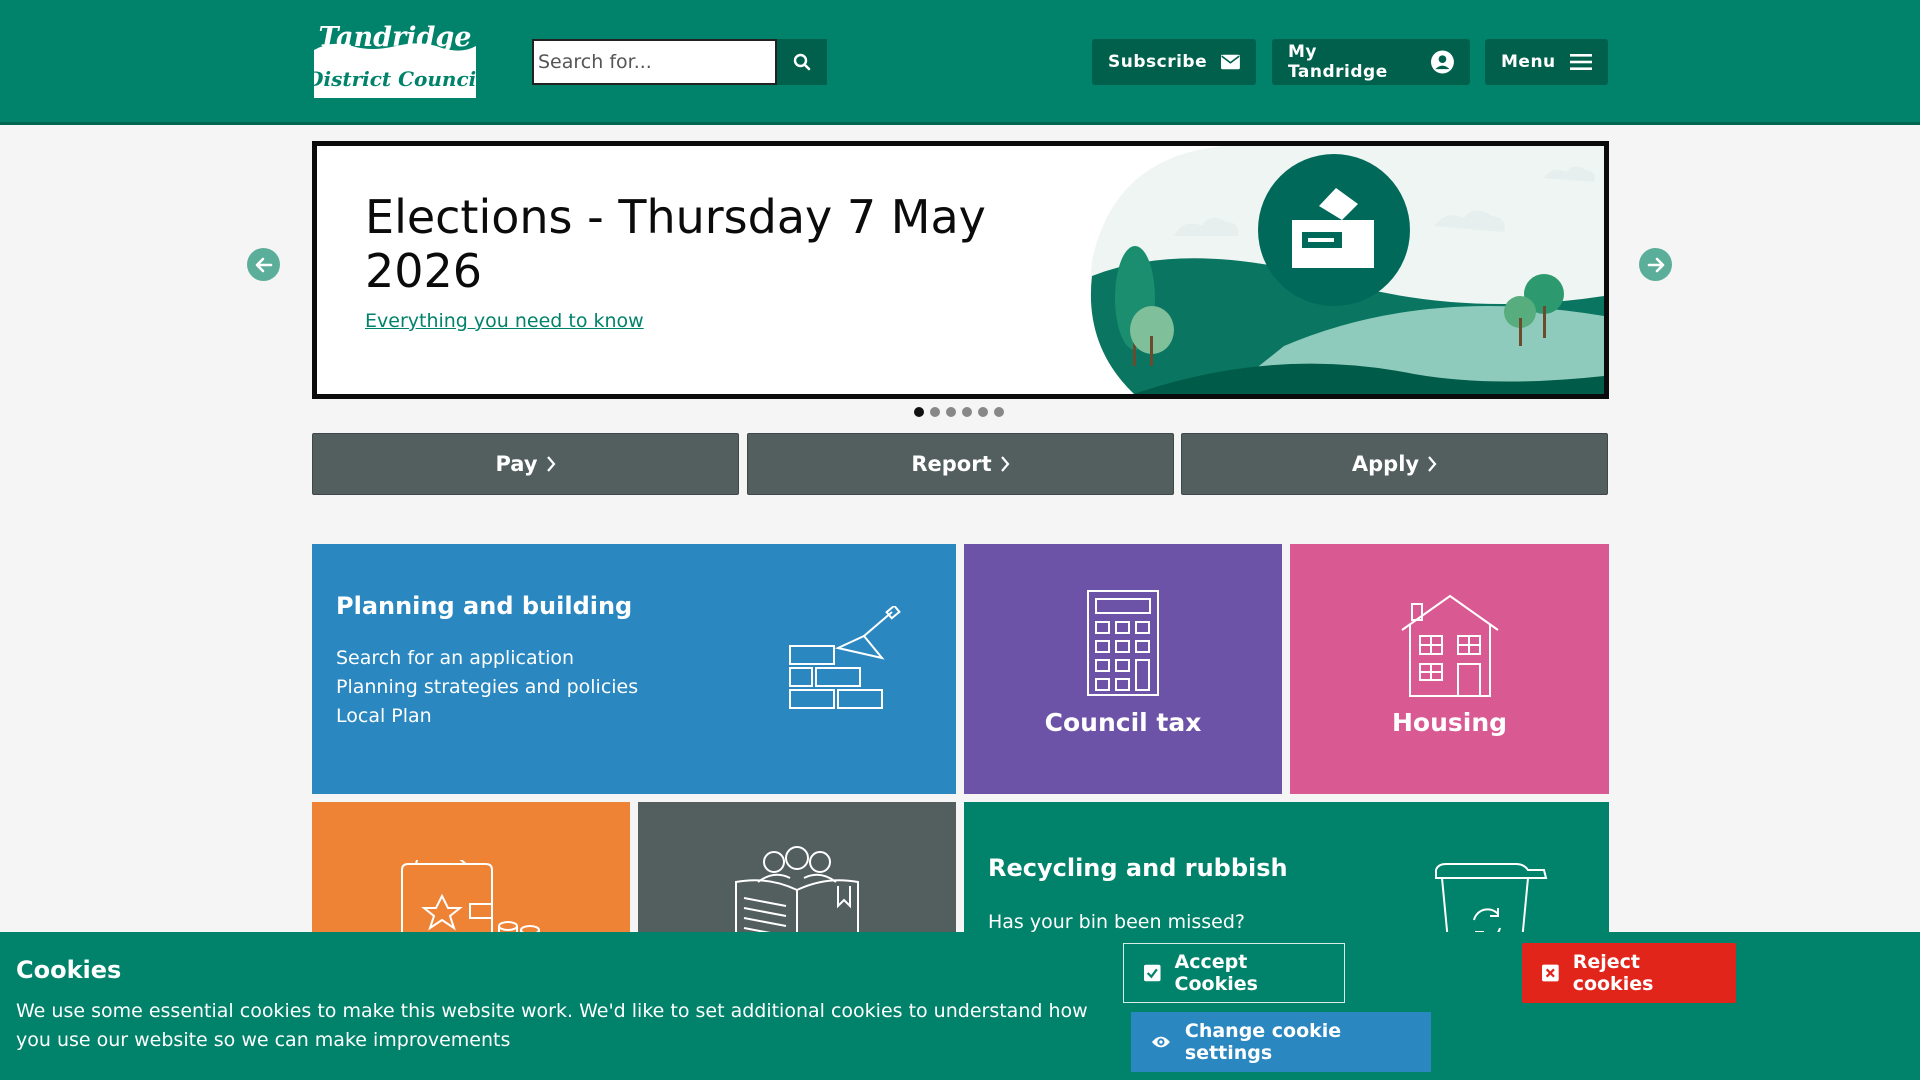 The image size is (1920, 1080). What do you see at coordinates (951, 464) in the screenshot?
I see `report-label: Report` at bounding box center [951, 464].